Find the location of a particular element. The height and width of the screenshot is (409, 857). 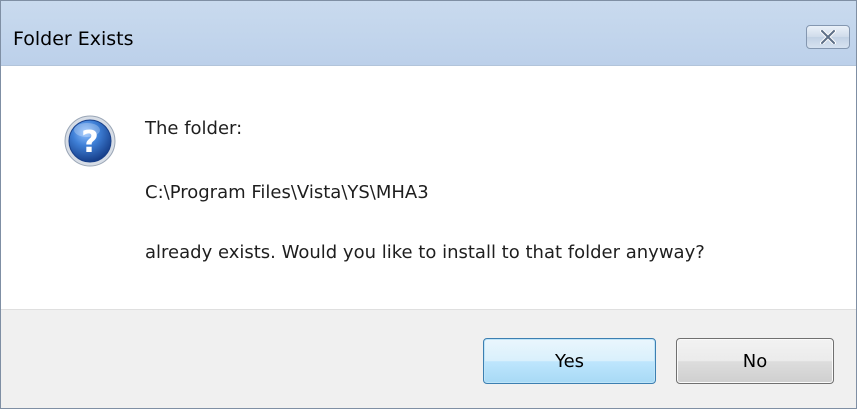

question-icon: ? is located at coordinates (90, 141).